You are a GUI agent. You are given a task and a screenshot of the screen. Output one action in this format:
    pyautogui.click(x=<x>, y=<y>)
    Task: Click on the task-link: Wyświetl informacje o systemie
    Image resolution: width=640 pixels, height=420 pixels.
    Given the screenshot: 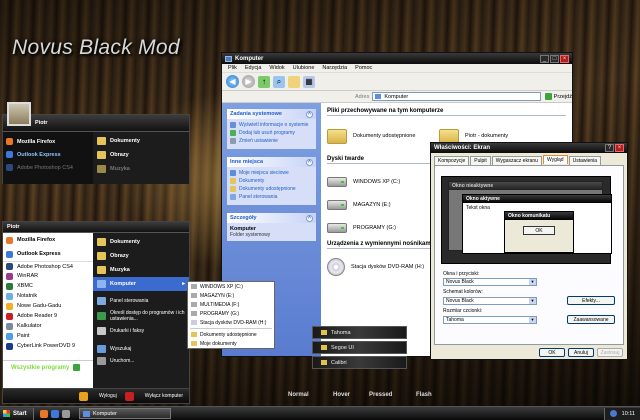 What is the action you would take?
    pyautogui.click(x=271, y=125)
    